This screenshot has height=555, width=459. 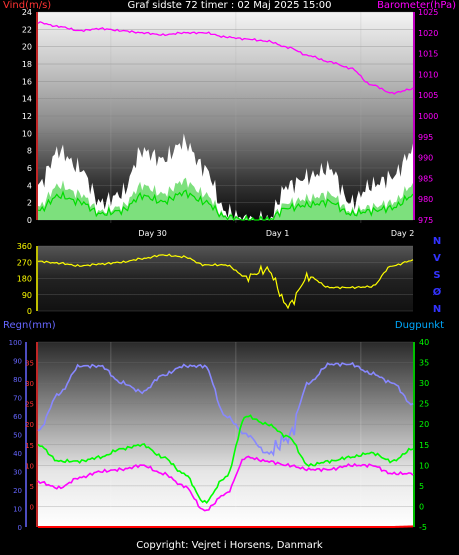 What do you see at coordinates (24, 279) in the screenshot?
I see `direction-tick-label: 180` at bounding box center [24, 279].